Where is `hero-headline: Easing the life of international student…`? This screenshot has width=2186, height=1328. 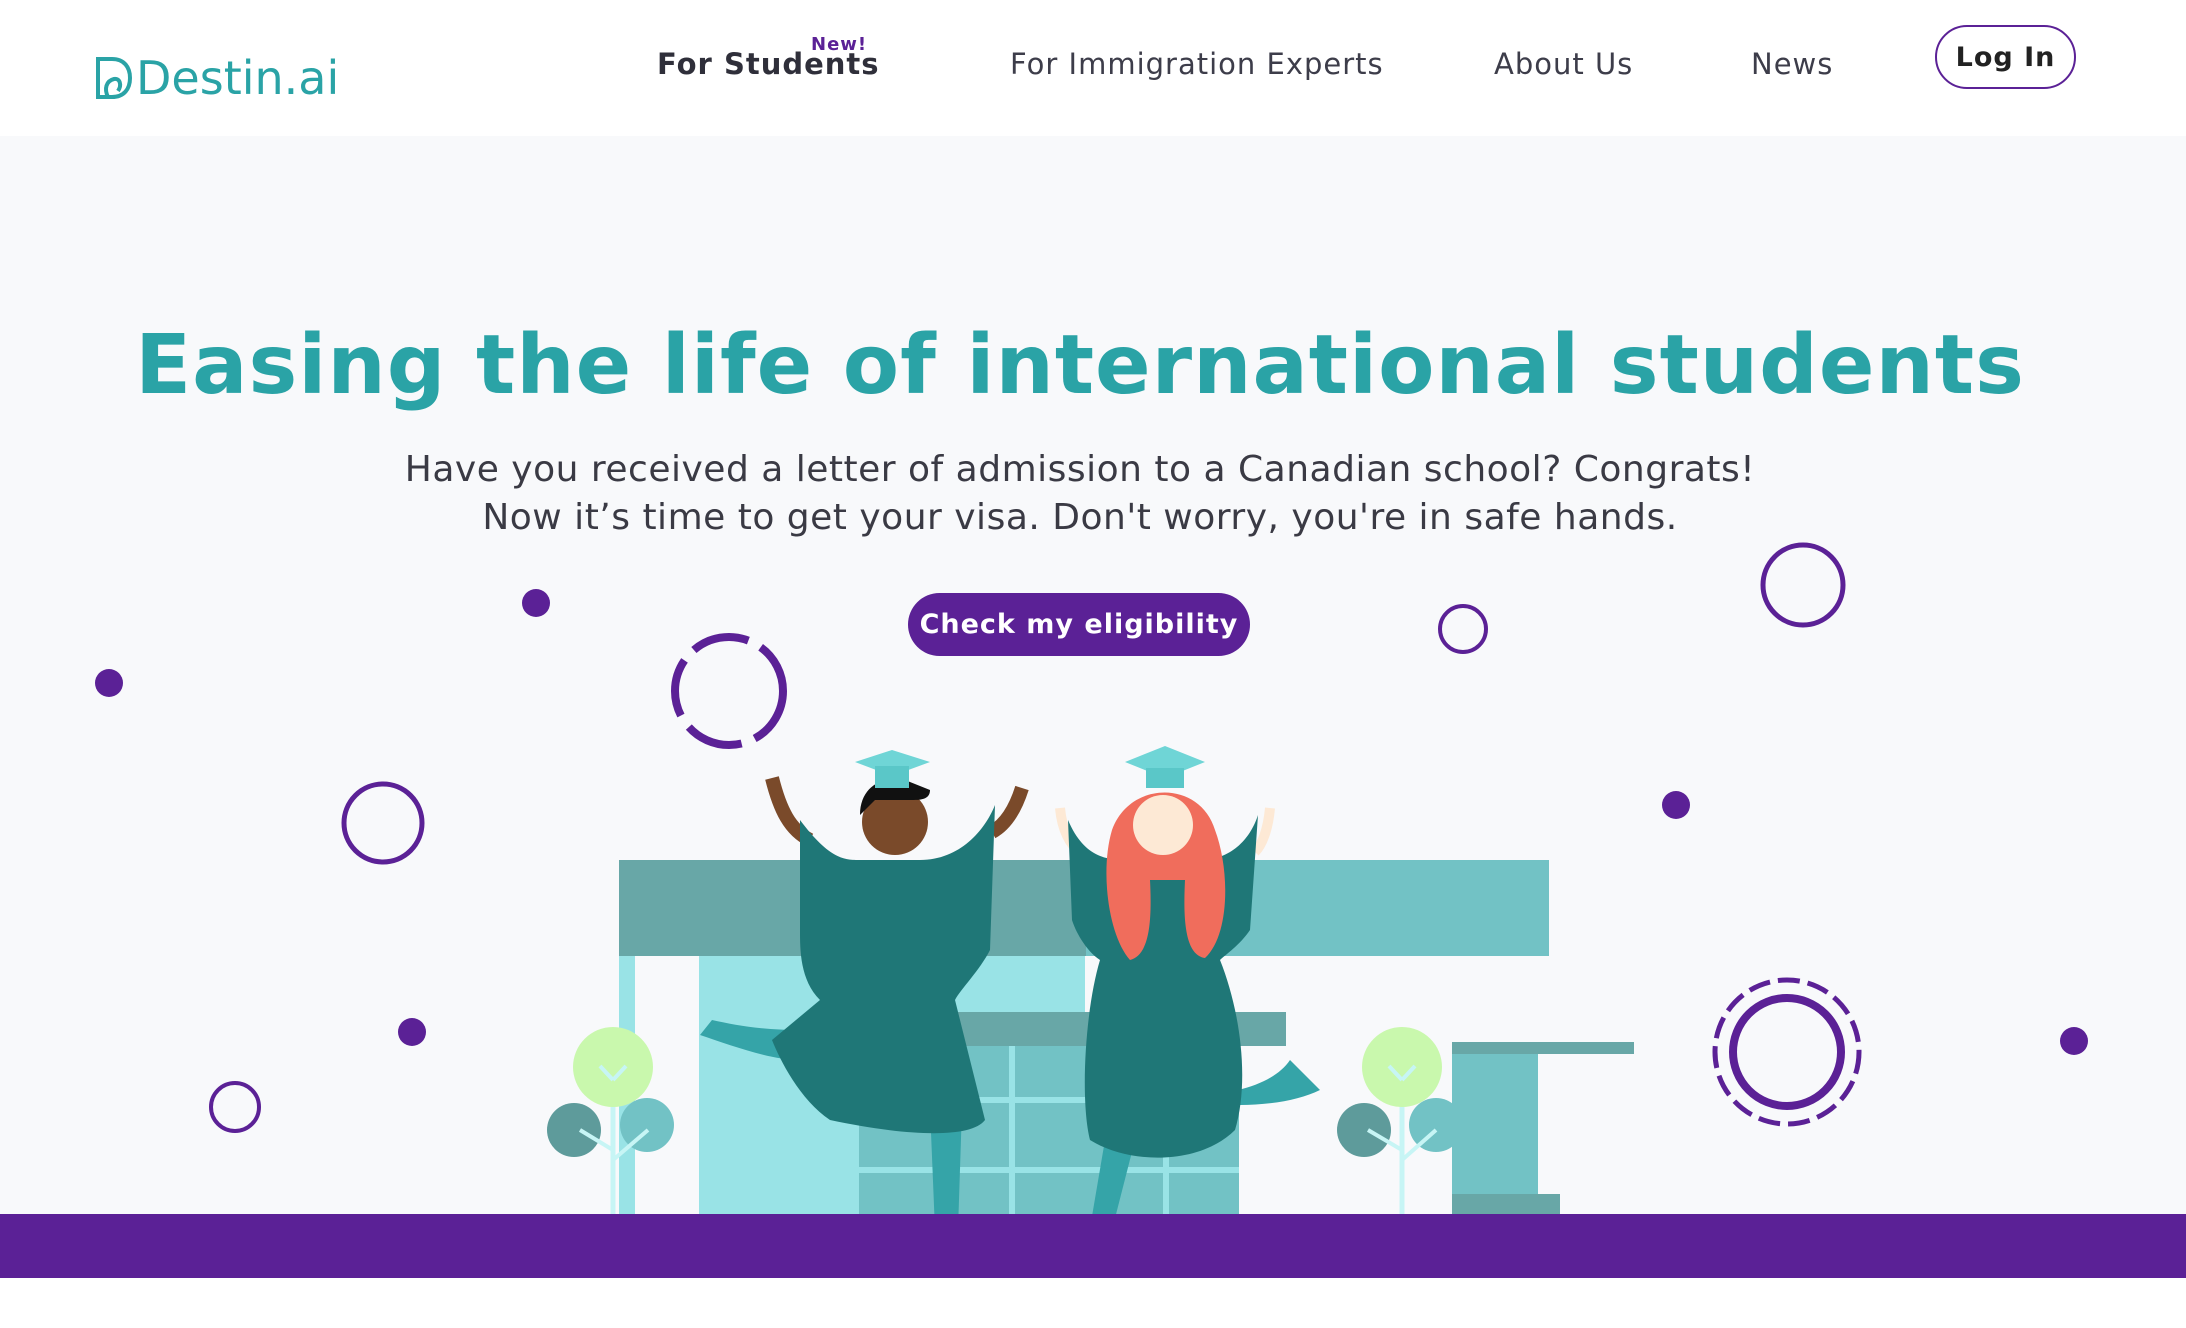
hero-headline: Easing the life of international student… is located at coordinates (1080, 365).